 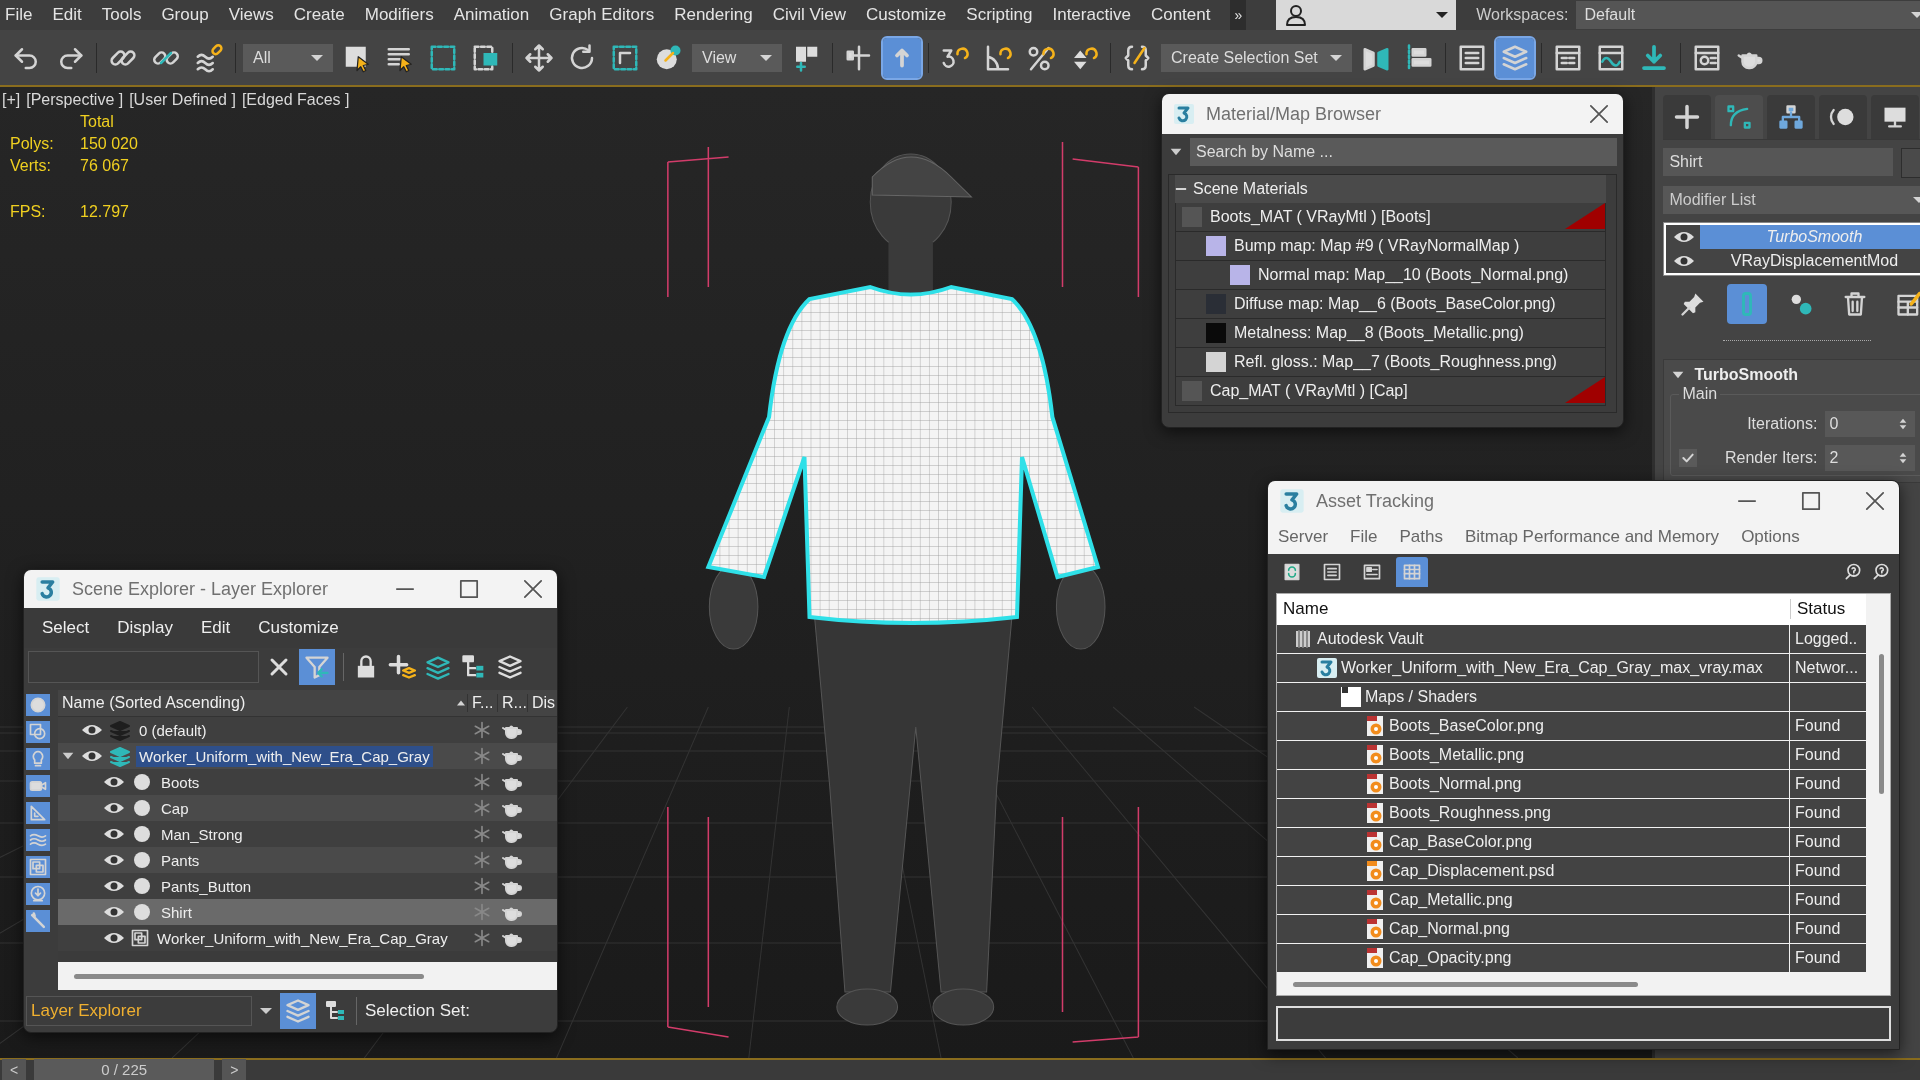 What do you see at coordinates (1592, 537) in the screenshot?
I see `menu-item: Bitmap Performance and Memory` at bounding box center [1592, 537].